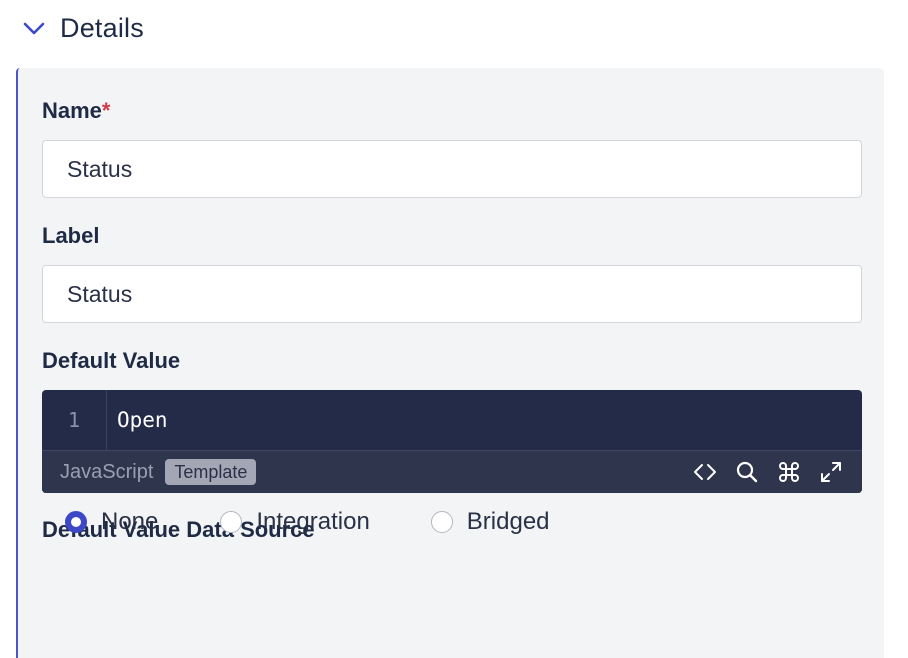 The width and height of the screenshot is (908, 658). Describe the element at coordinates (452, 294) in the screenshot. I see `label-input` at that location.